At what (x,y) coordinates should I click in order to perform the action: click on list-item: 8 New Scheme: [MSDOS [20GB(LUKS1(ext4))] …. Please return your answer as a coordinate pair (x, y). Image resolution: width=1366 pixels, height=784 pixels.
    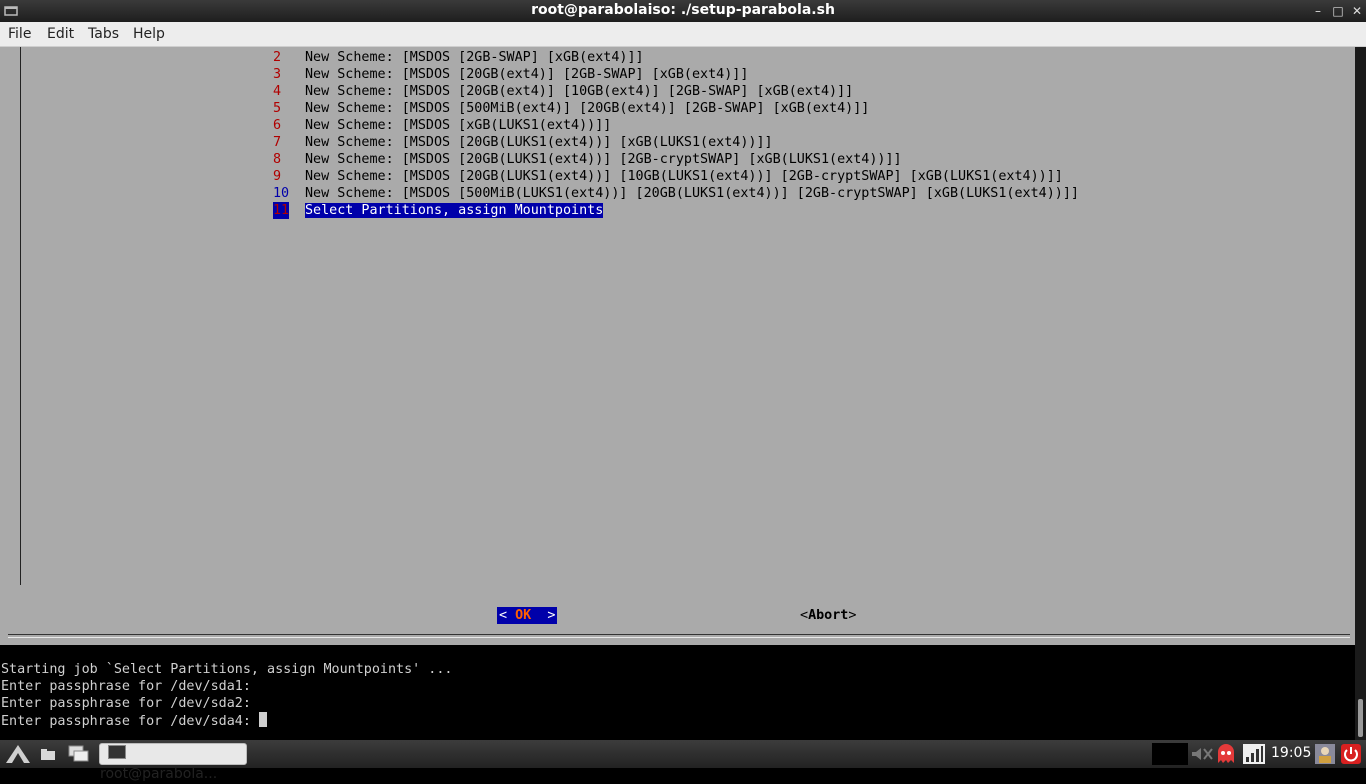
    Looking at the image, I should click on (587, 159).